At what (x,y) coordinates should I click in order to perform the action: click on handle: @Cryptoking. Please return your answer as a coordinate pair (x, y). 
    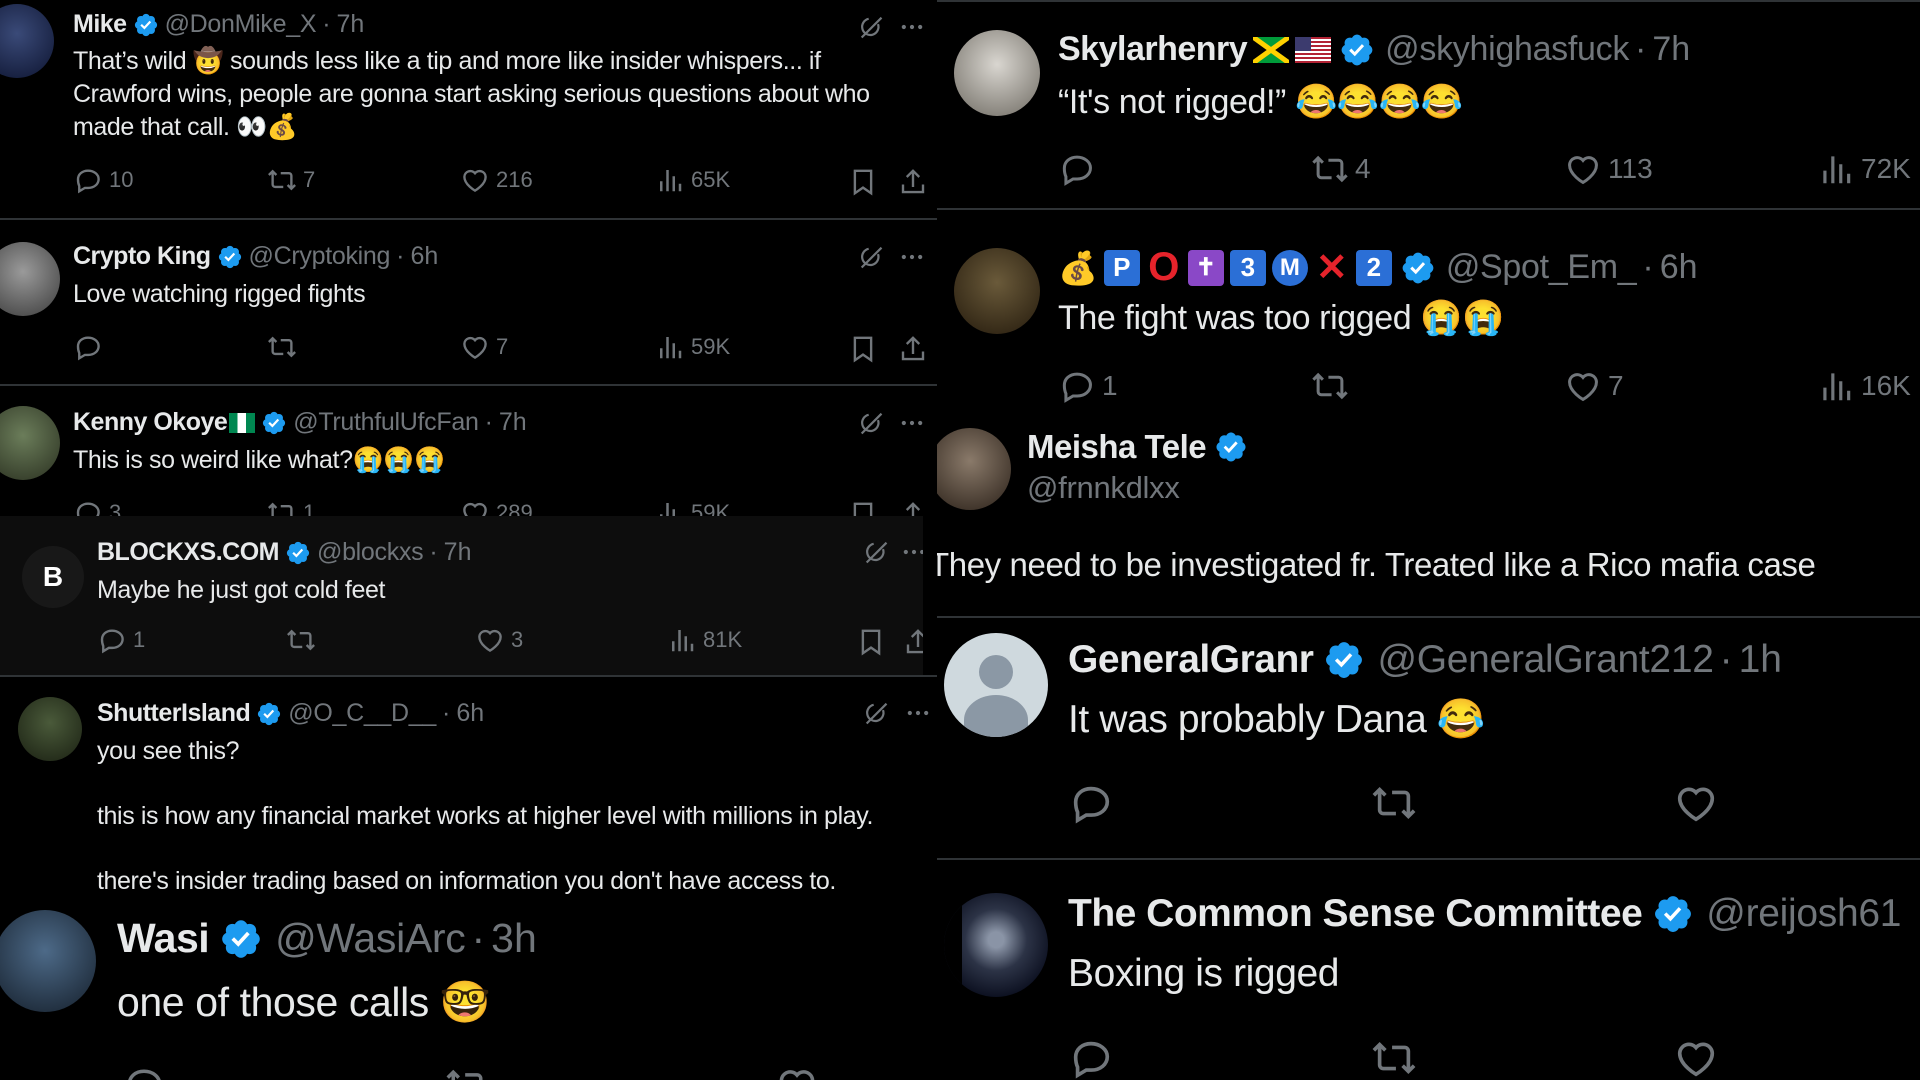
    Looking at the image, I should click on (320, 256).